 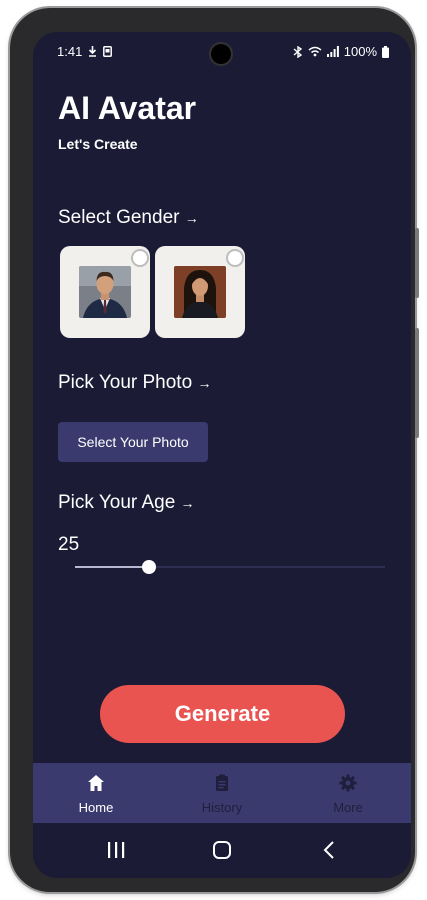 I want to click on select-gender-heading: Select Gender →, so click(x=128, y=218).